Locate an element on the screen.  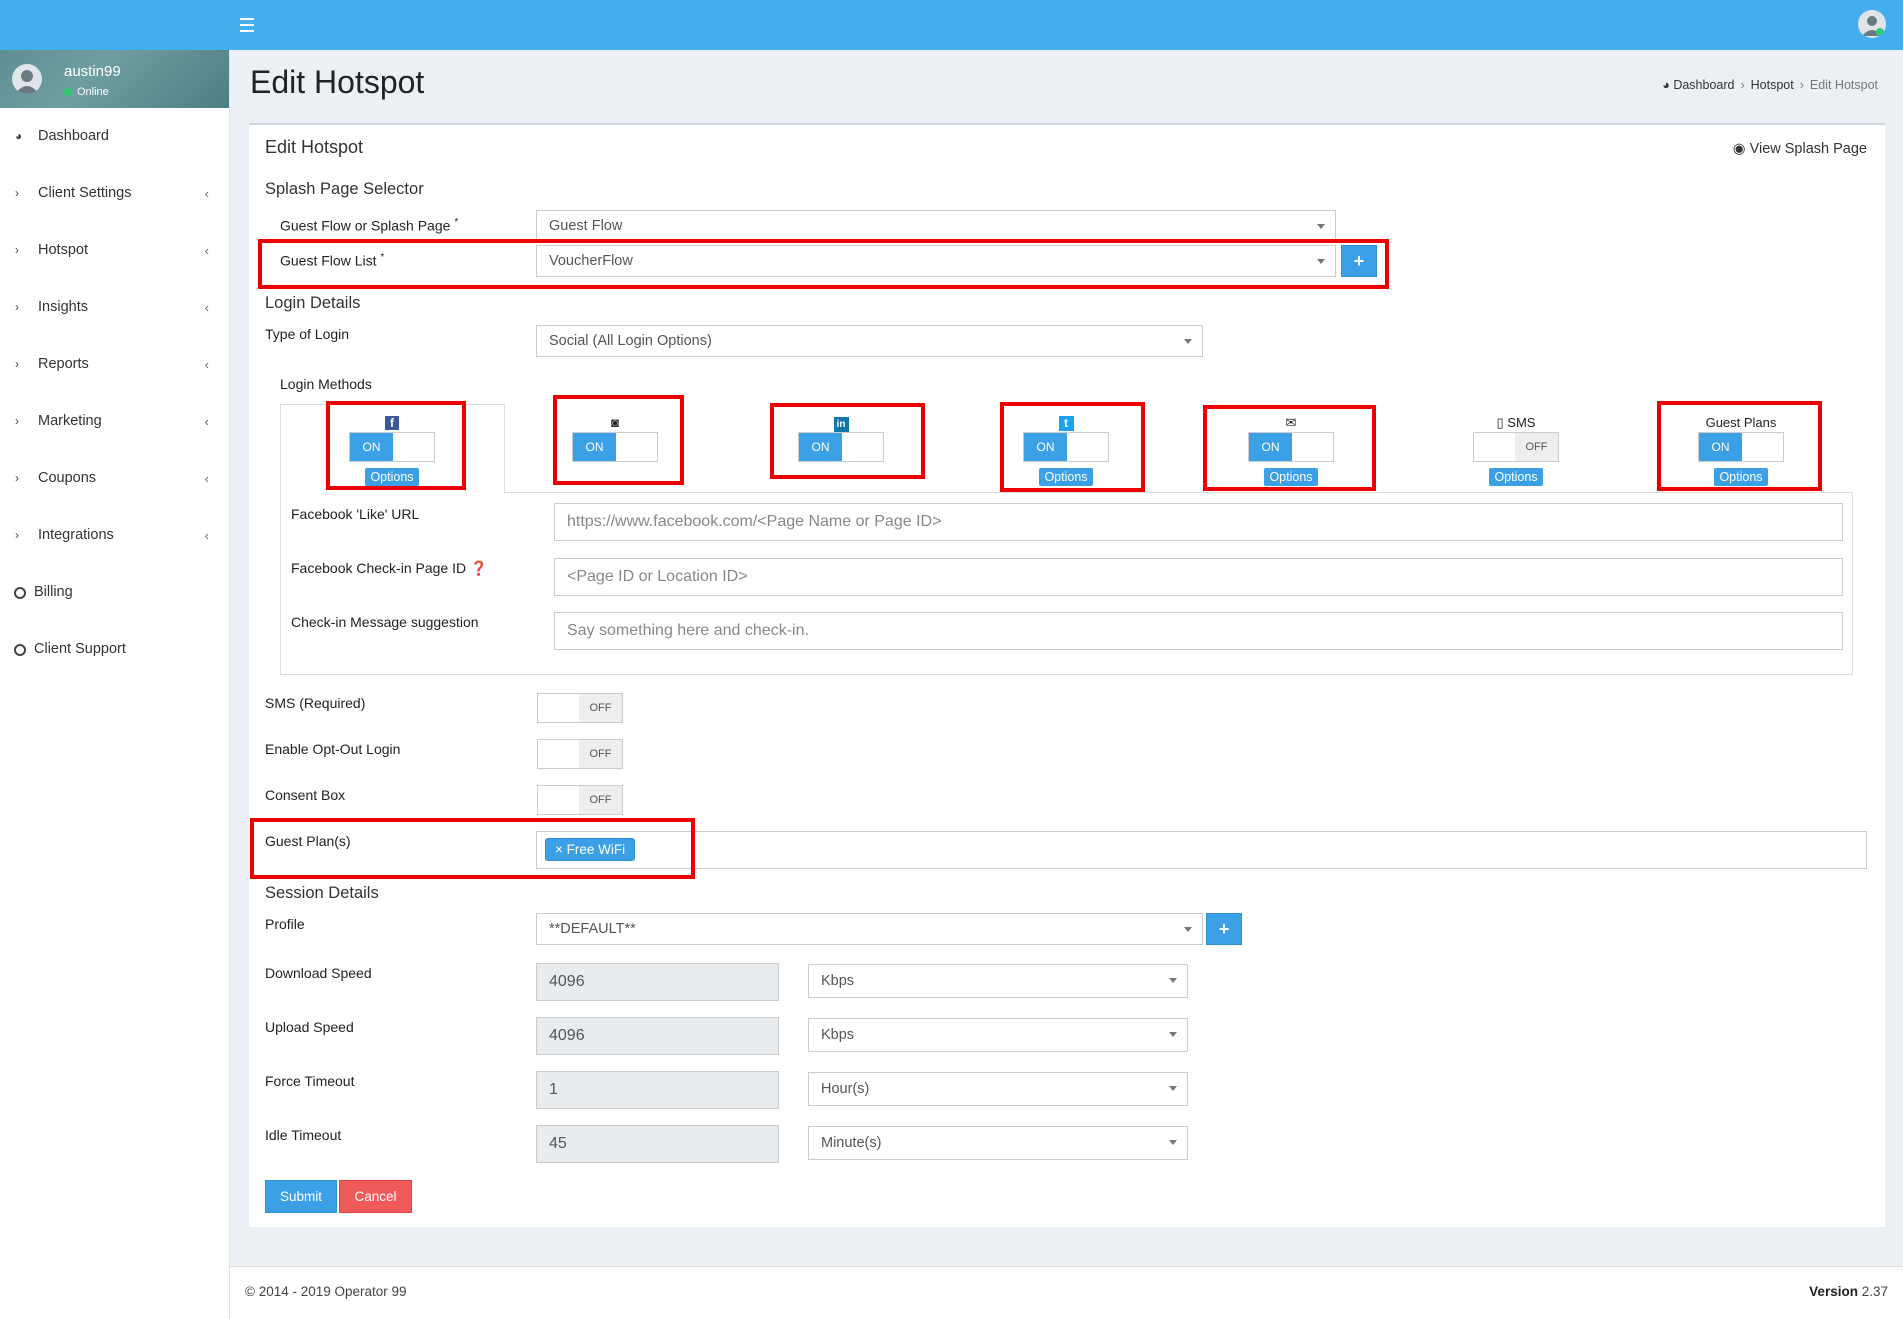
opt-out-login-toggle: OFF is located at coordinates (580, 754).